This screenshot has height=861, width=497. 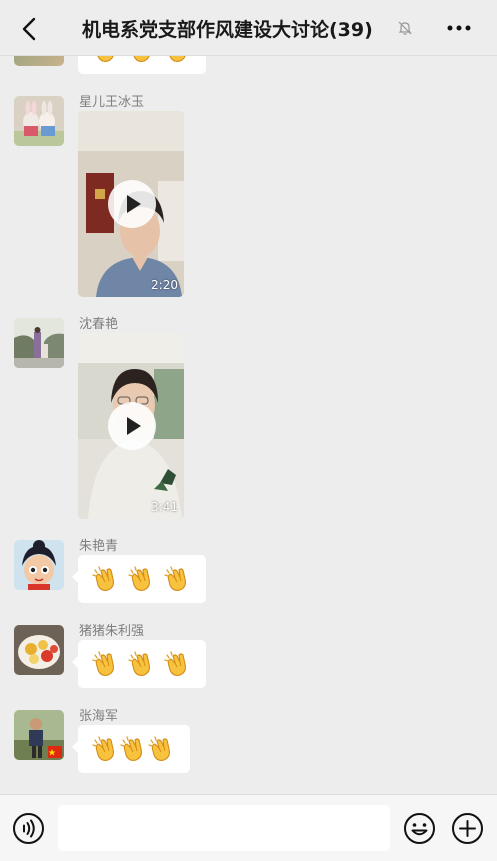 What do you see at coordinates (227, 30) in the screenshot?
I see `chat-title: 机电系党支部作风建设大讨论(39)` at bounding box center [227, 30].